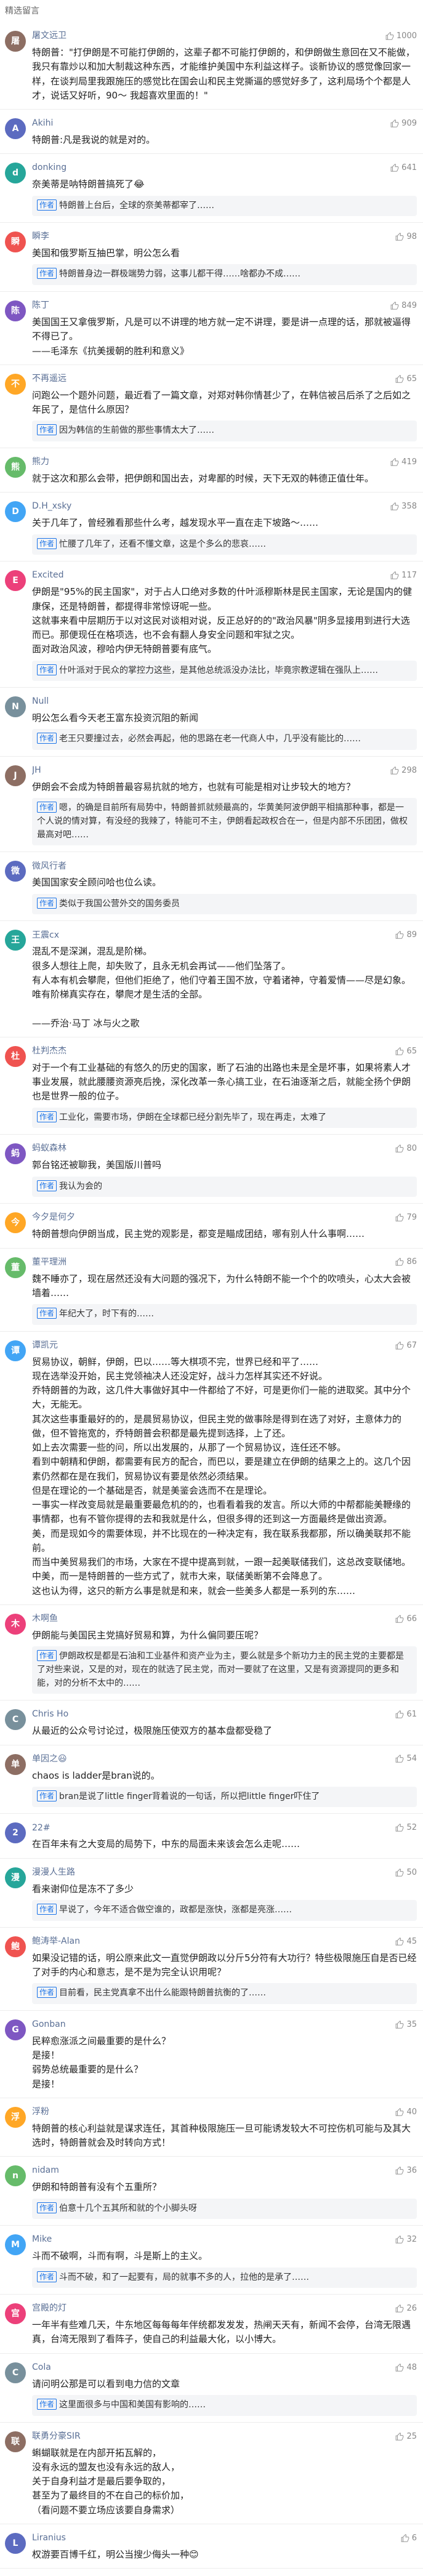 The width and height of the screenshot is (423, 2576). Describe the element at coordinates (15, 1267) in the screenshot. I see `avatar: 董` at that location.